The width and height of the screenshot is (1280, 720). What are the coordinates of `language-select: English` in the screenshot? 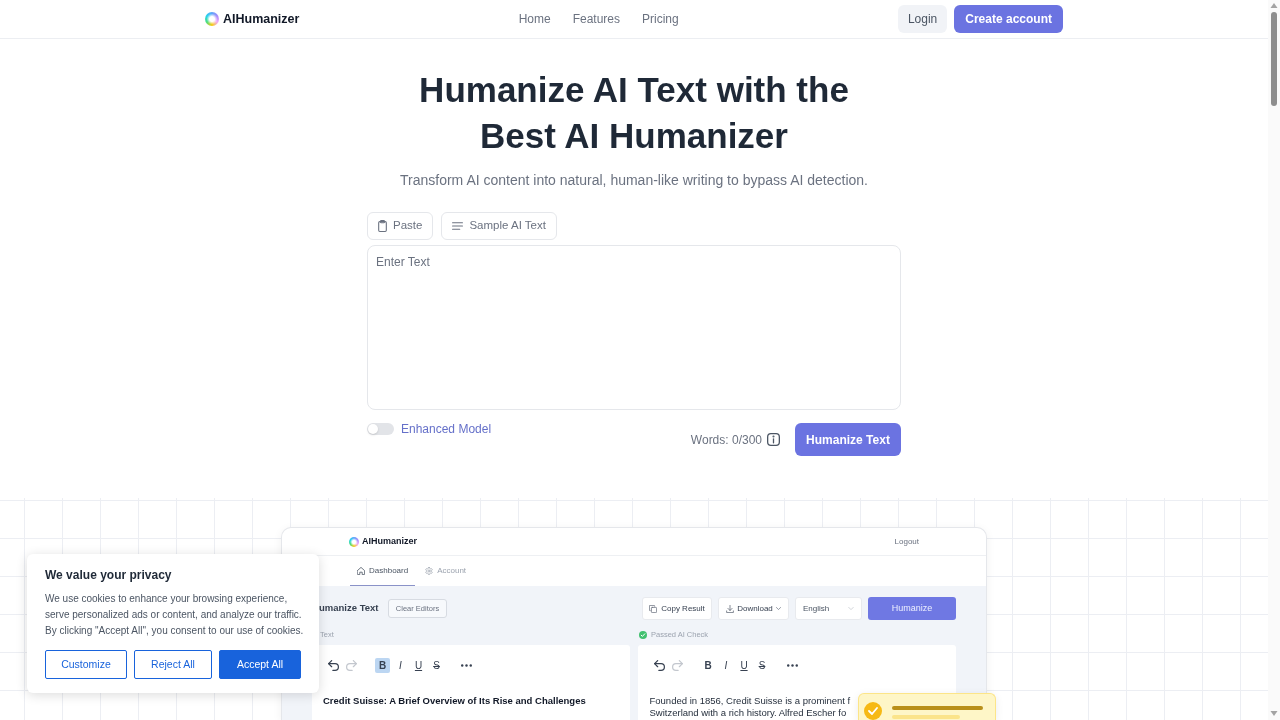 It's located at (828, 608).